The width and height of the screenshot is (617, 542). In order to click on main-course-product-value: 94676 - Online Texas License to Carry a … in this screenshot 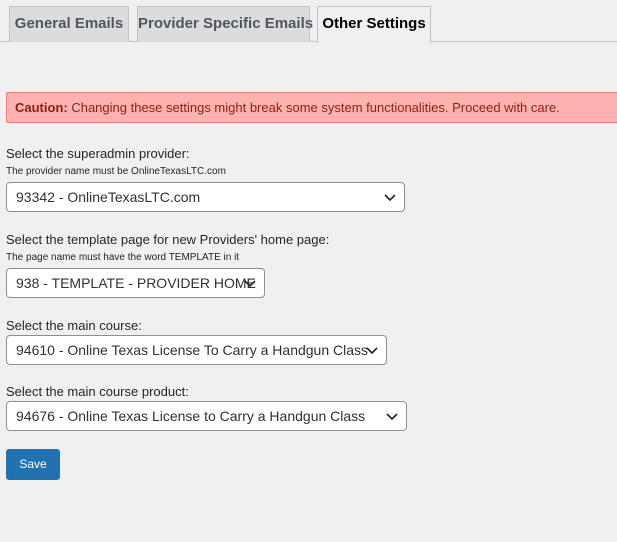, I will do `click(191, 416)`.